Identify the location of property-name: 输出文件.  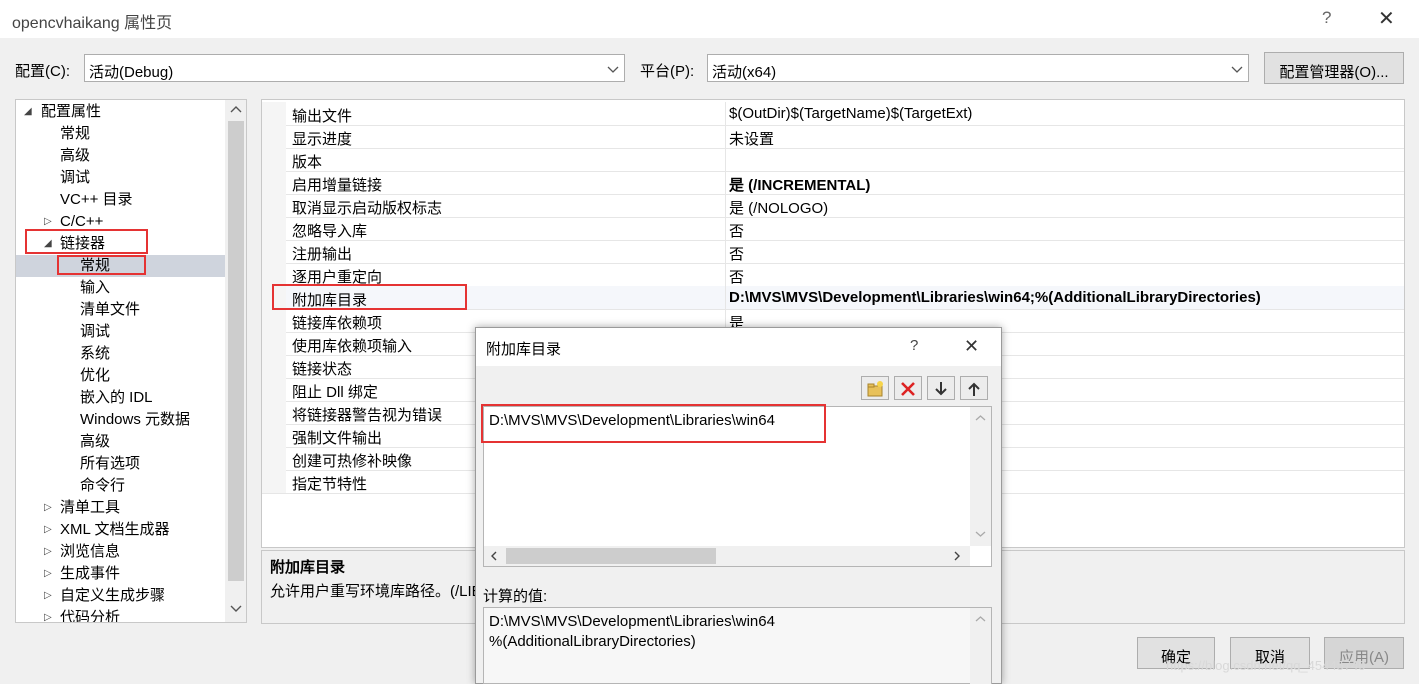
(322, 116).